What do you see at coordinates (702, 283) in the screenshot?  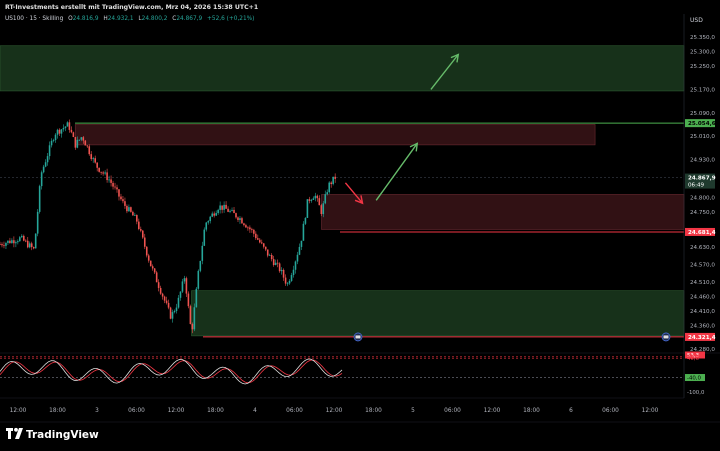 I see `price-tick: 24.510,0` at bounding box center [702, 283].